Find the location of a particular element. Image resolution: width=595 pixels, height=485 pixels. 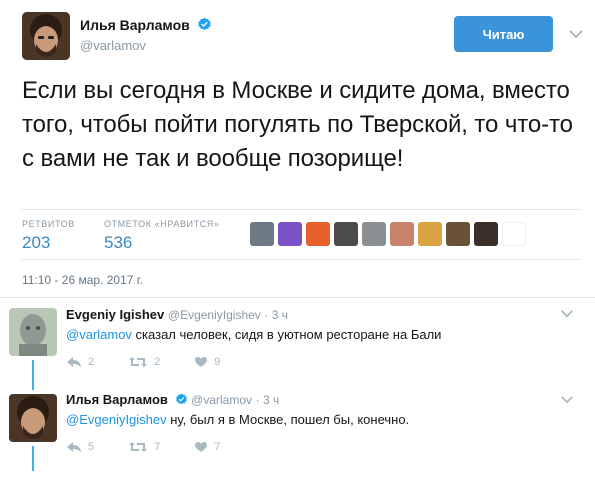

retweet-button: 2 is located at coordinates (144, 362).